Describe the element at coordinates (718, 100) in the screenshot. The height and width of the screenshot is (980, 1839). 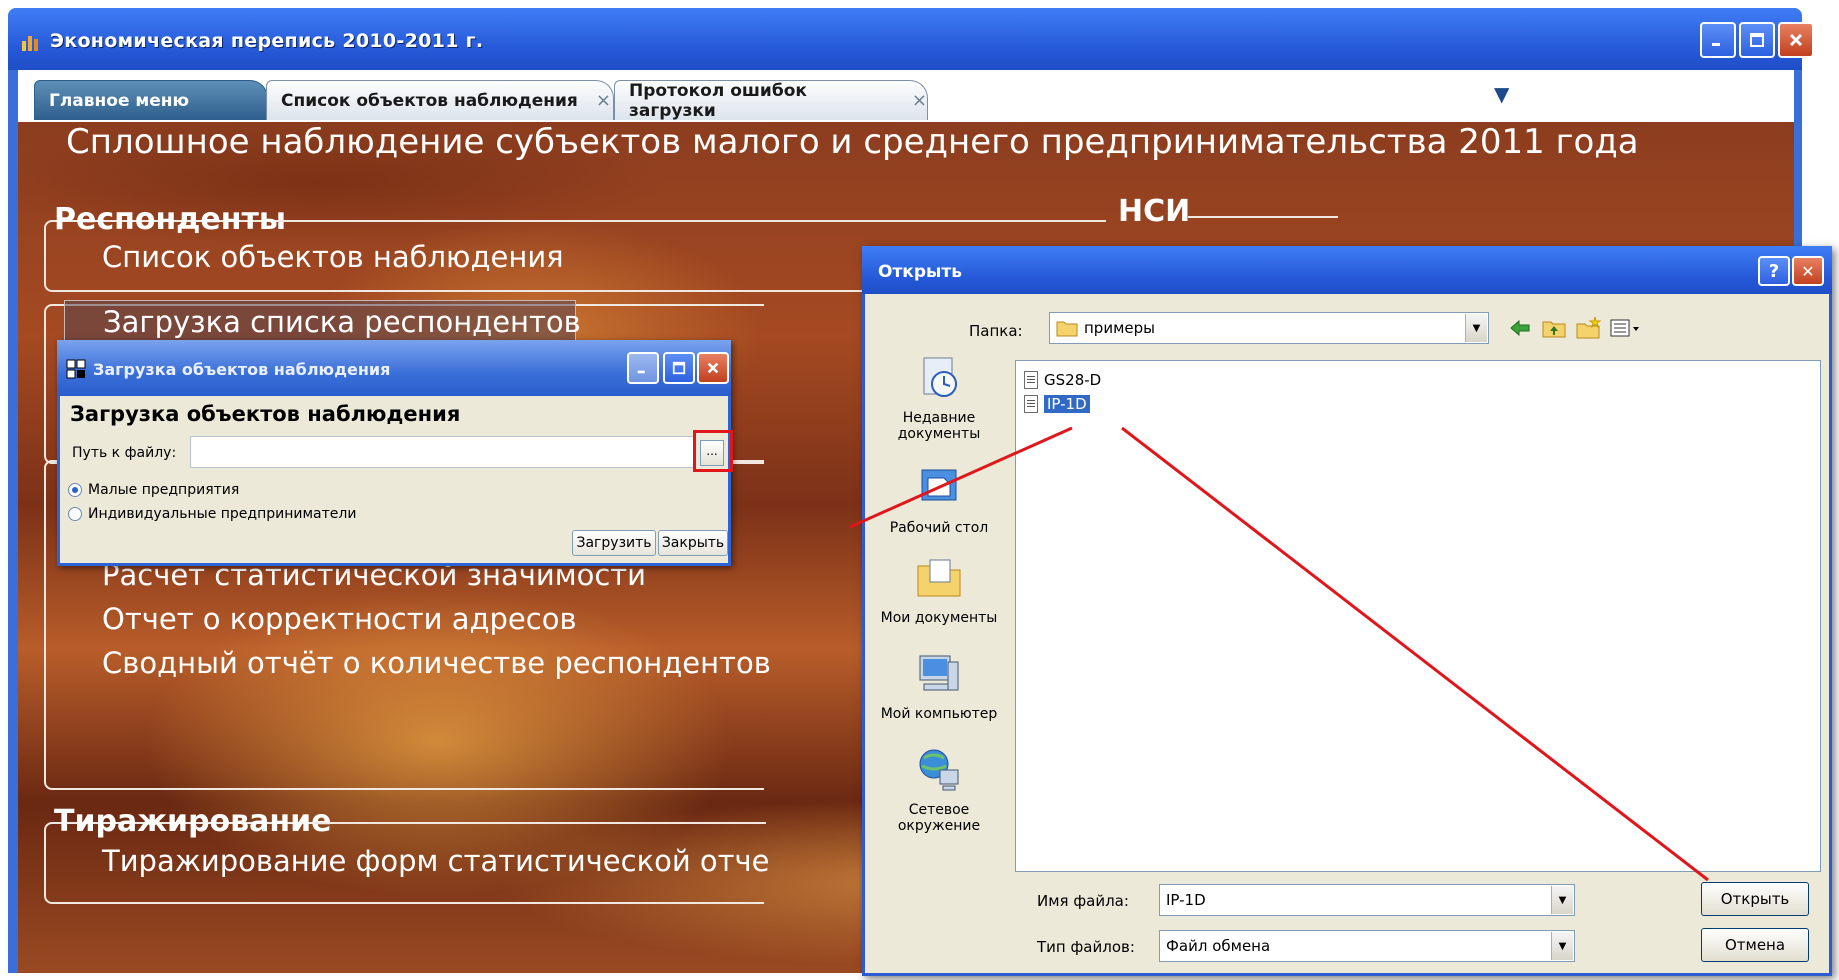
I see `tab-label: Протокол ошибок загрузки` at that location.